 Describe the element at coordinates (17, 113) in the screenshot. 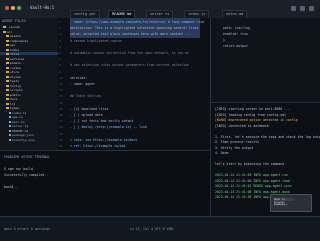

I see `sidebar-item: index.ts` at that location.